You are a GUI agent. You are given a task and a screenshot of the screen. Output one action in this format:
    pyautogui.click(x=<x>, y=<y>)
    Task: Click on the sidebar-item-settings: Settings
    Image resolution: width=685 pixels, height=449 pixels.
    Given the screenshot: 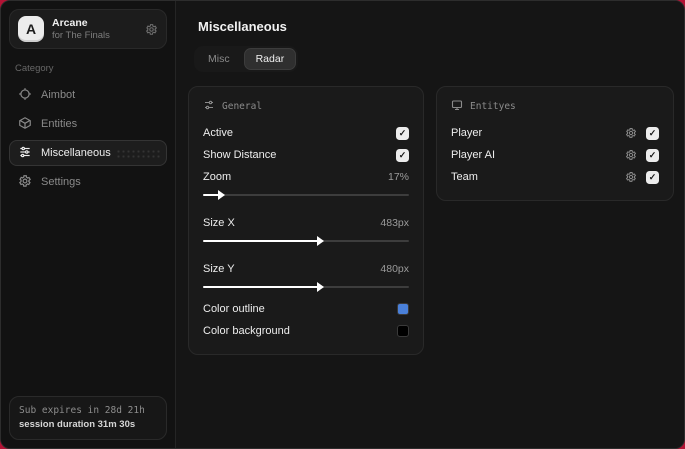 What is the action you would take?
    pyautogui.click(x=88, y=182)
    